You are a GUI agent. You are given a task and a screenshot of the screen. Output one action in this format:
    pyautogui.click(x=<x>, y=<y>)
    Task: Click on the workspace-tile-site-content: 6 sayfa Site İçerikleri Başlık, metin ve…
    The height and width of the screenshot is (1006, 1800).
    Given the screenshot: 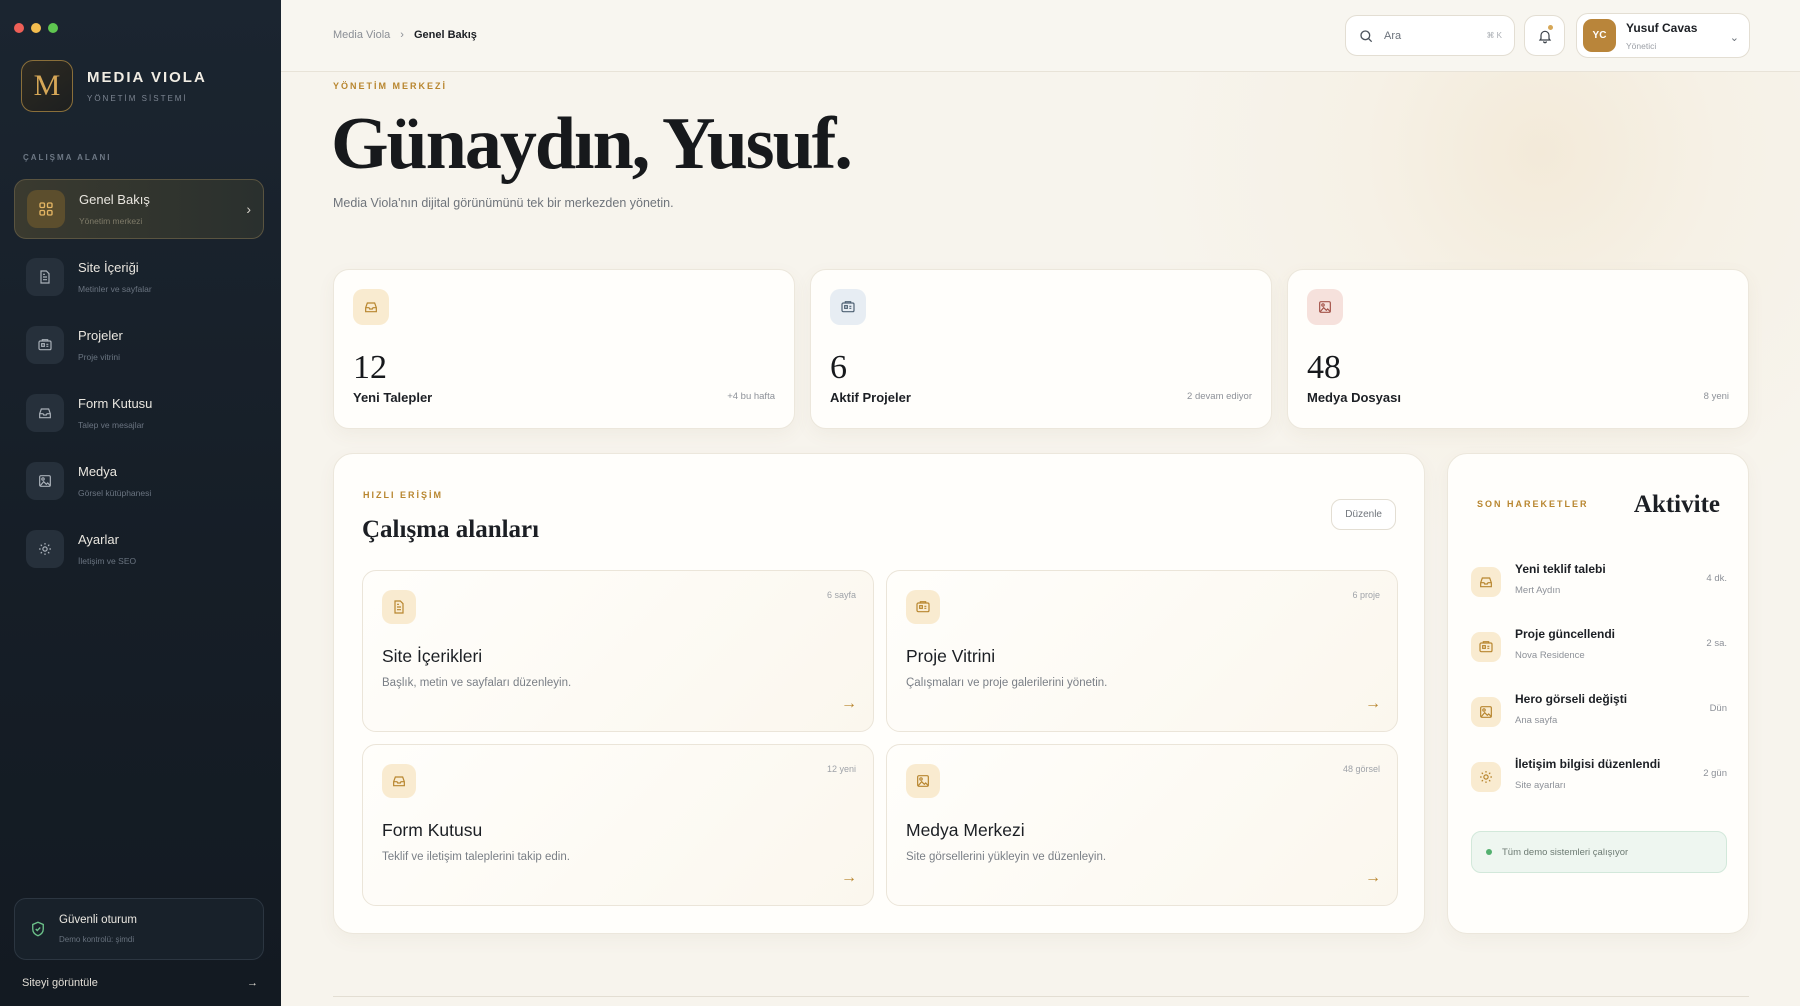 What is the action you would take?
    pyautogui.click(x=618, y=651)
    